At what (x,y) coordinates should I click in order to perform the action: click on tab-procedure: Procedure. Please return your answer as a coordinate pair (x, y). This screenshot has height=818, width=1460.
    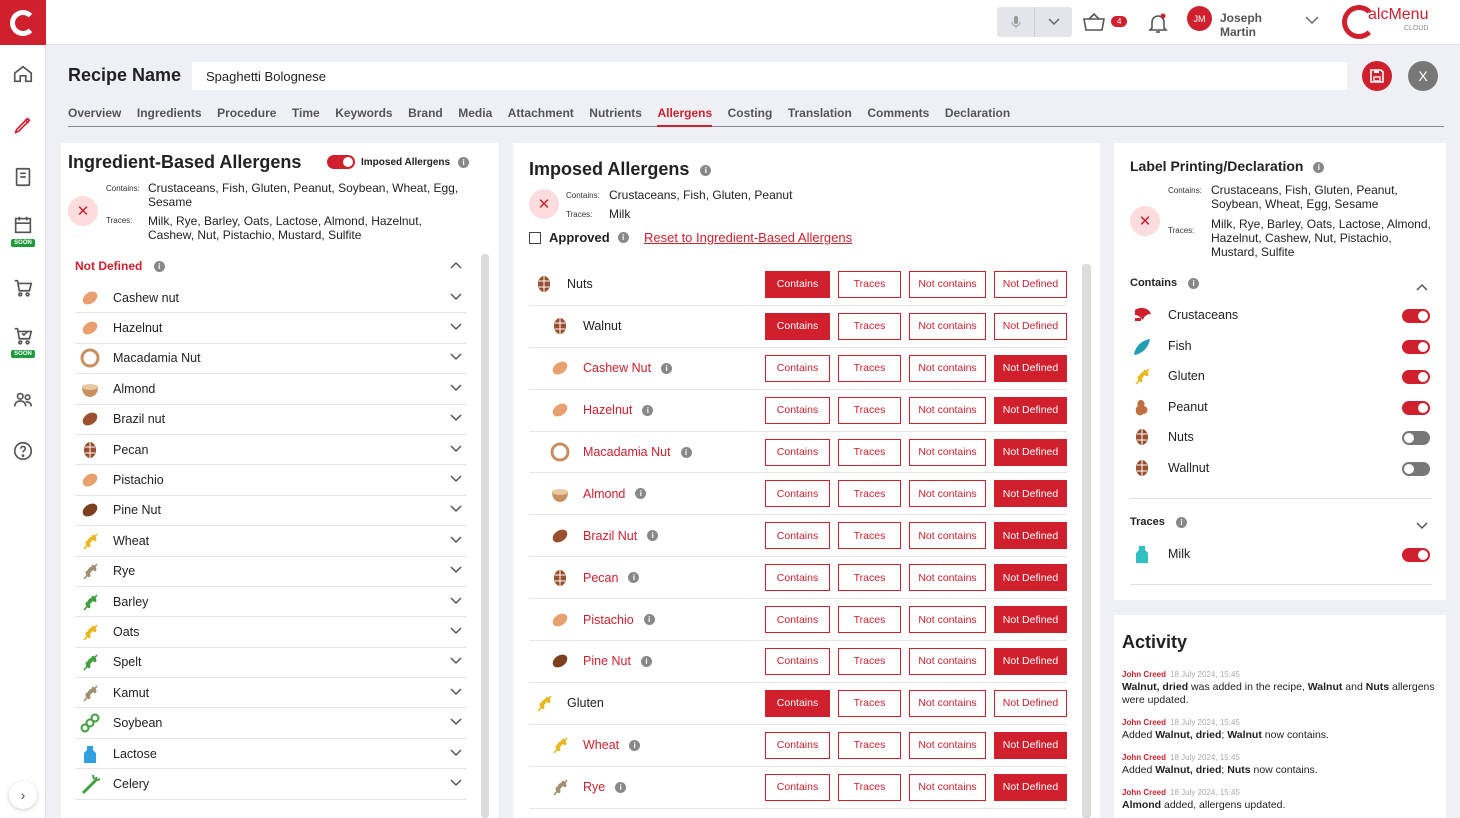
    Looking at the image, I should click on (246, 115).